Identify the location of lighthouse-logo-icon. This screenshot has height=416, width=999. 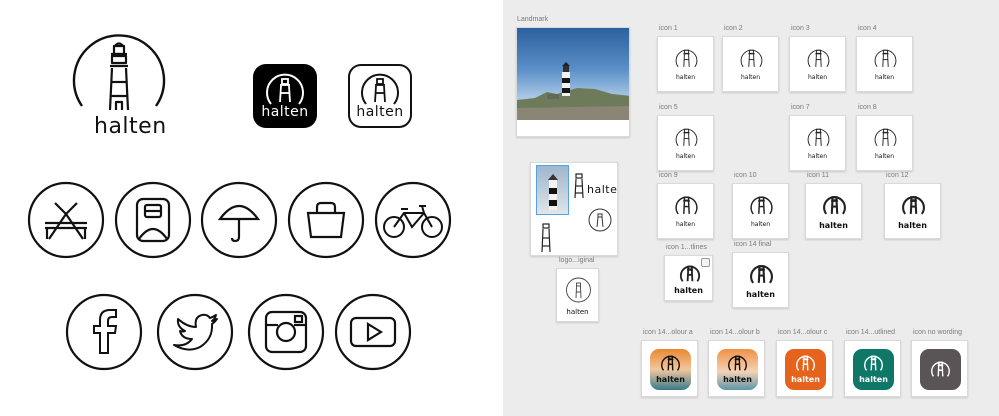
(119, 71).